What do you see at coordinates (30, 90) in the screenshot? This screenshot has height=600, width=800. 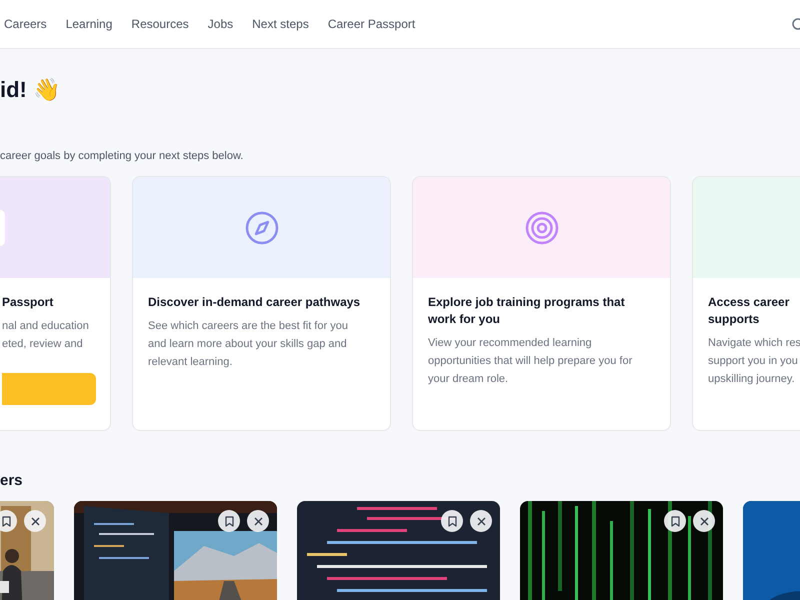 I see `greeting-heading: id! 👋` at bounding box center [30, 90].